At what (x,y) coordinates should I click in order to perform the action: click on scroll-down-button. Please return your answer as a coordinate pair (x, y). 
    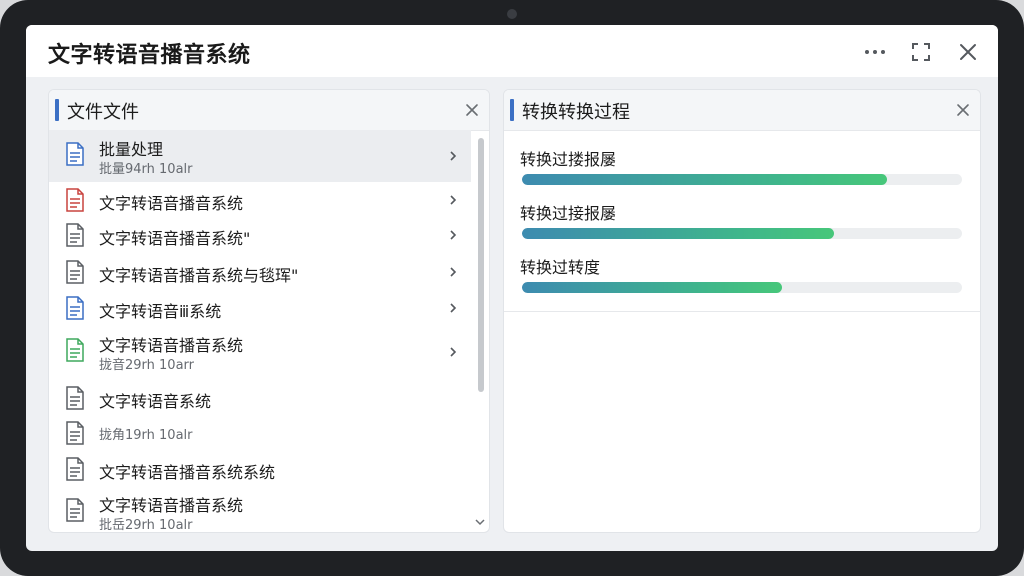
    Looking at the image, I should click on (480, 521).